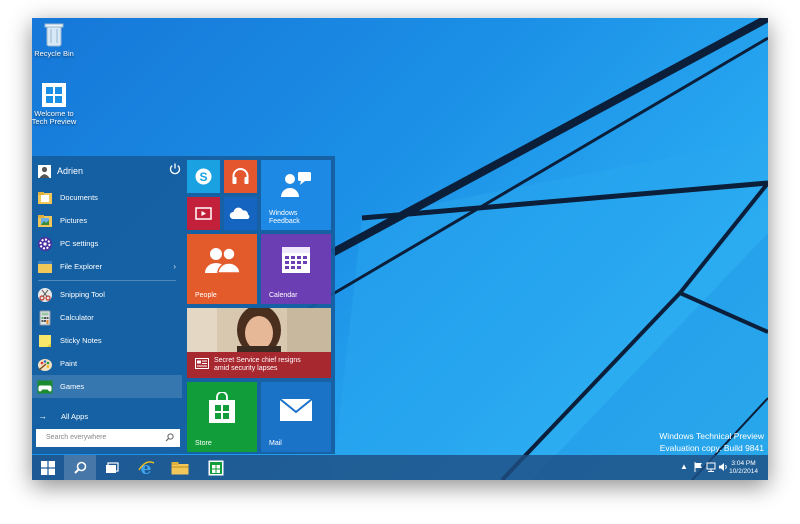  I want to click on documents-folder-icon, so click(45, 197).